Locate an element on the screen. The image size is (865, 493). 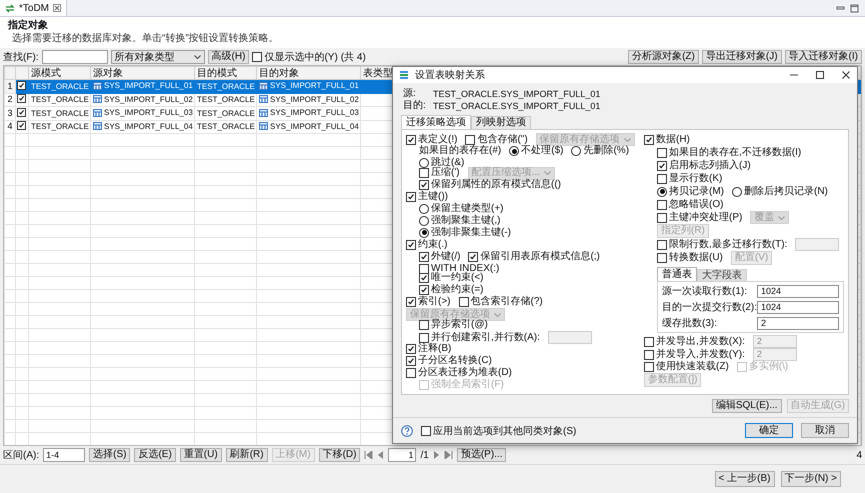
tab: 迁移策略选项 is located at coordinates (436, 122).